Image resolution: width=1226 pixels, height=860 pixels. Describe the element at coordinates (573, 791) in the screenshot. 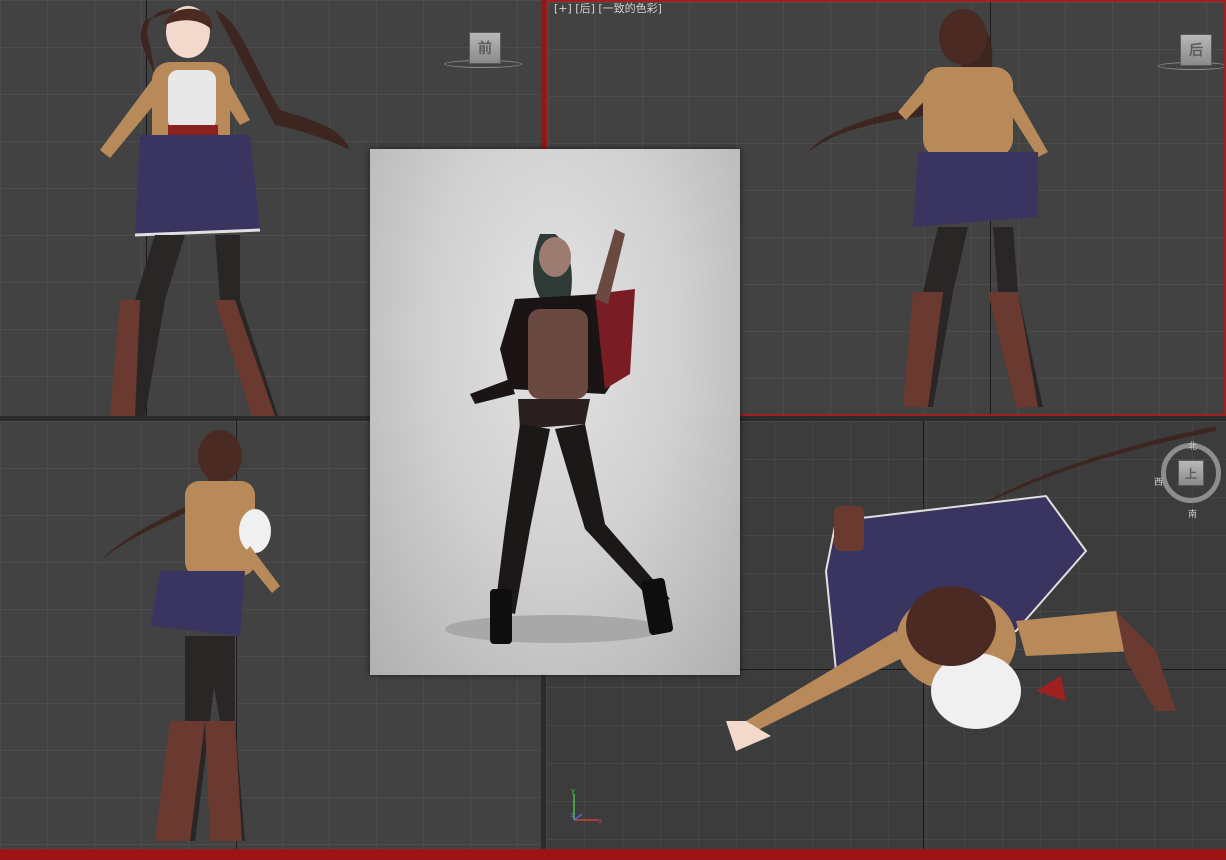

I see `svg-text: y` at that location.